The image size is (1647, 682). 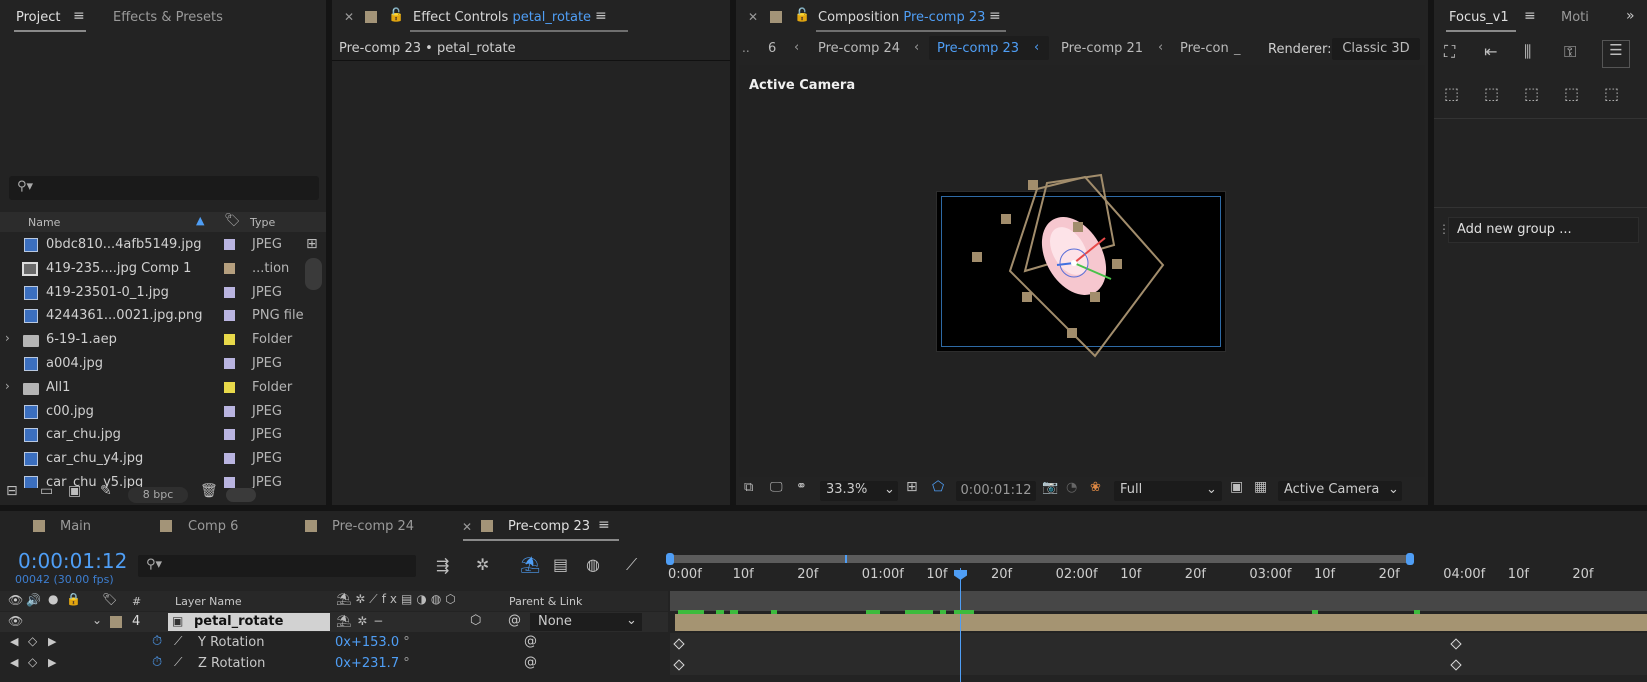 I want to click on frame-blending-icon: ▤, so click(x=560, y=564).